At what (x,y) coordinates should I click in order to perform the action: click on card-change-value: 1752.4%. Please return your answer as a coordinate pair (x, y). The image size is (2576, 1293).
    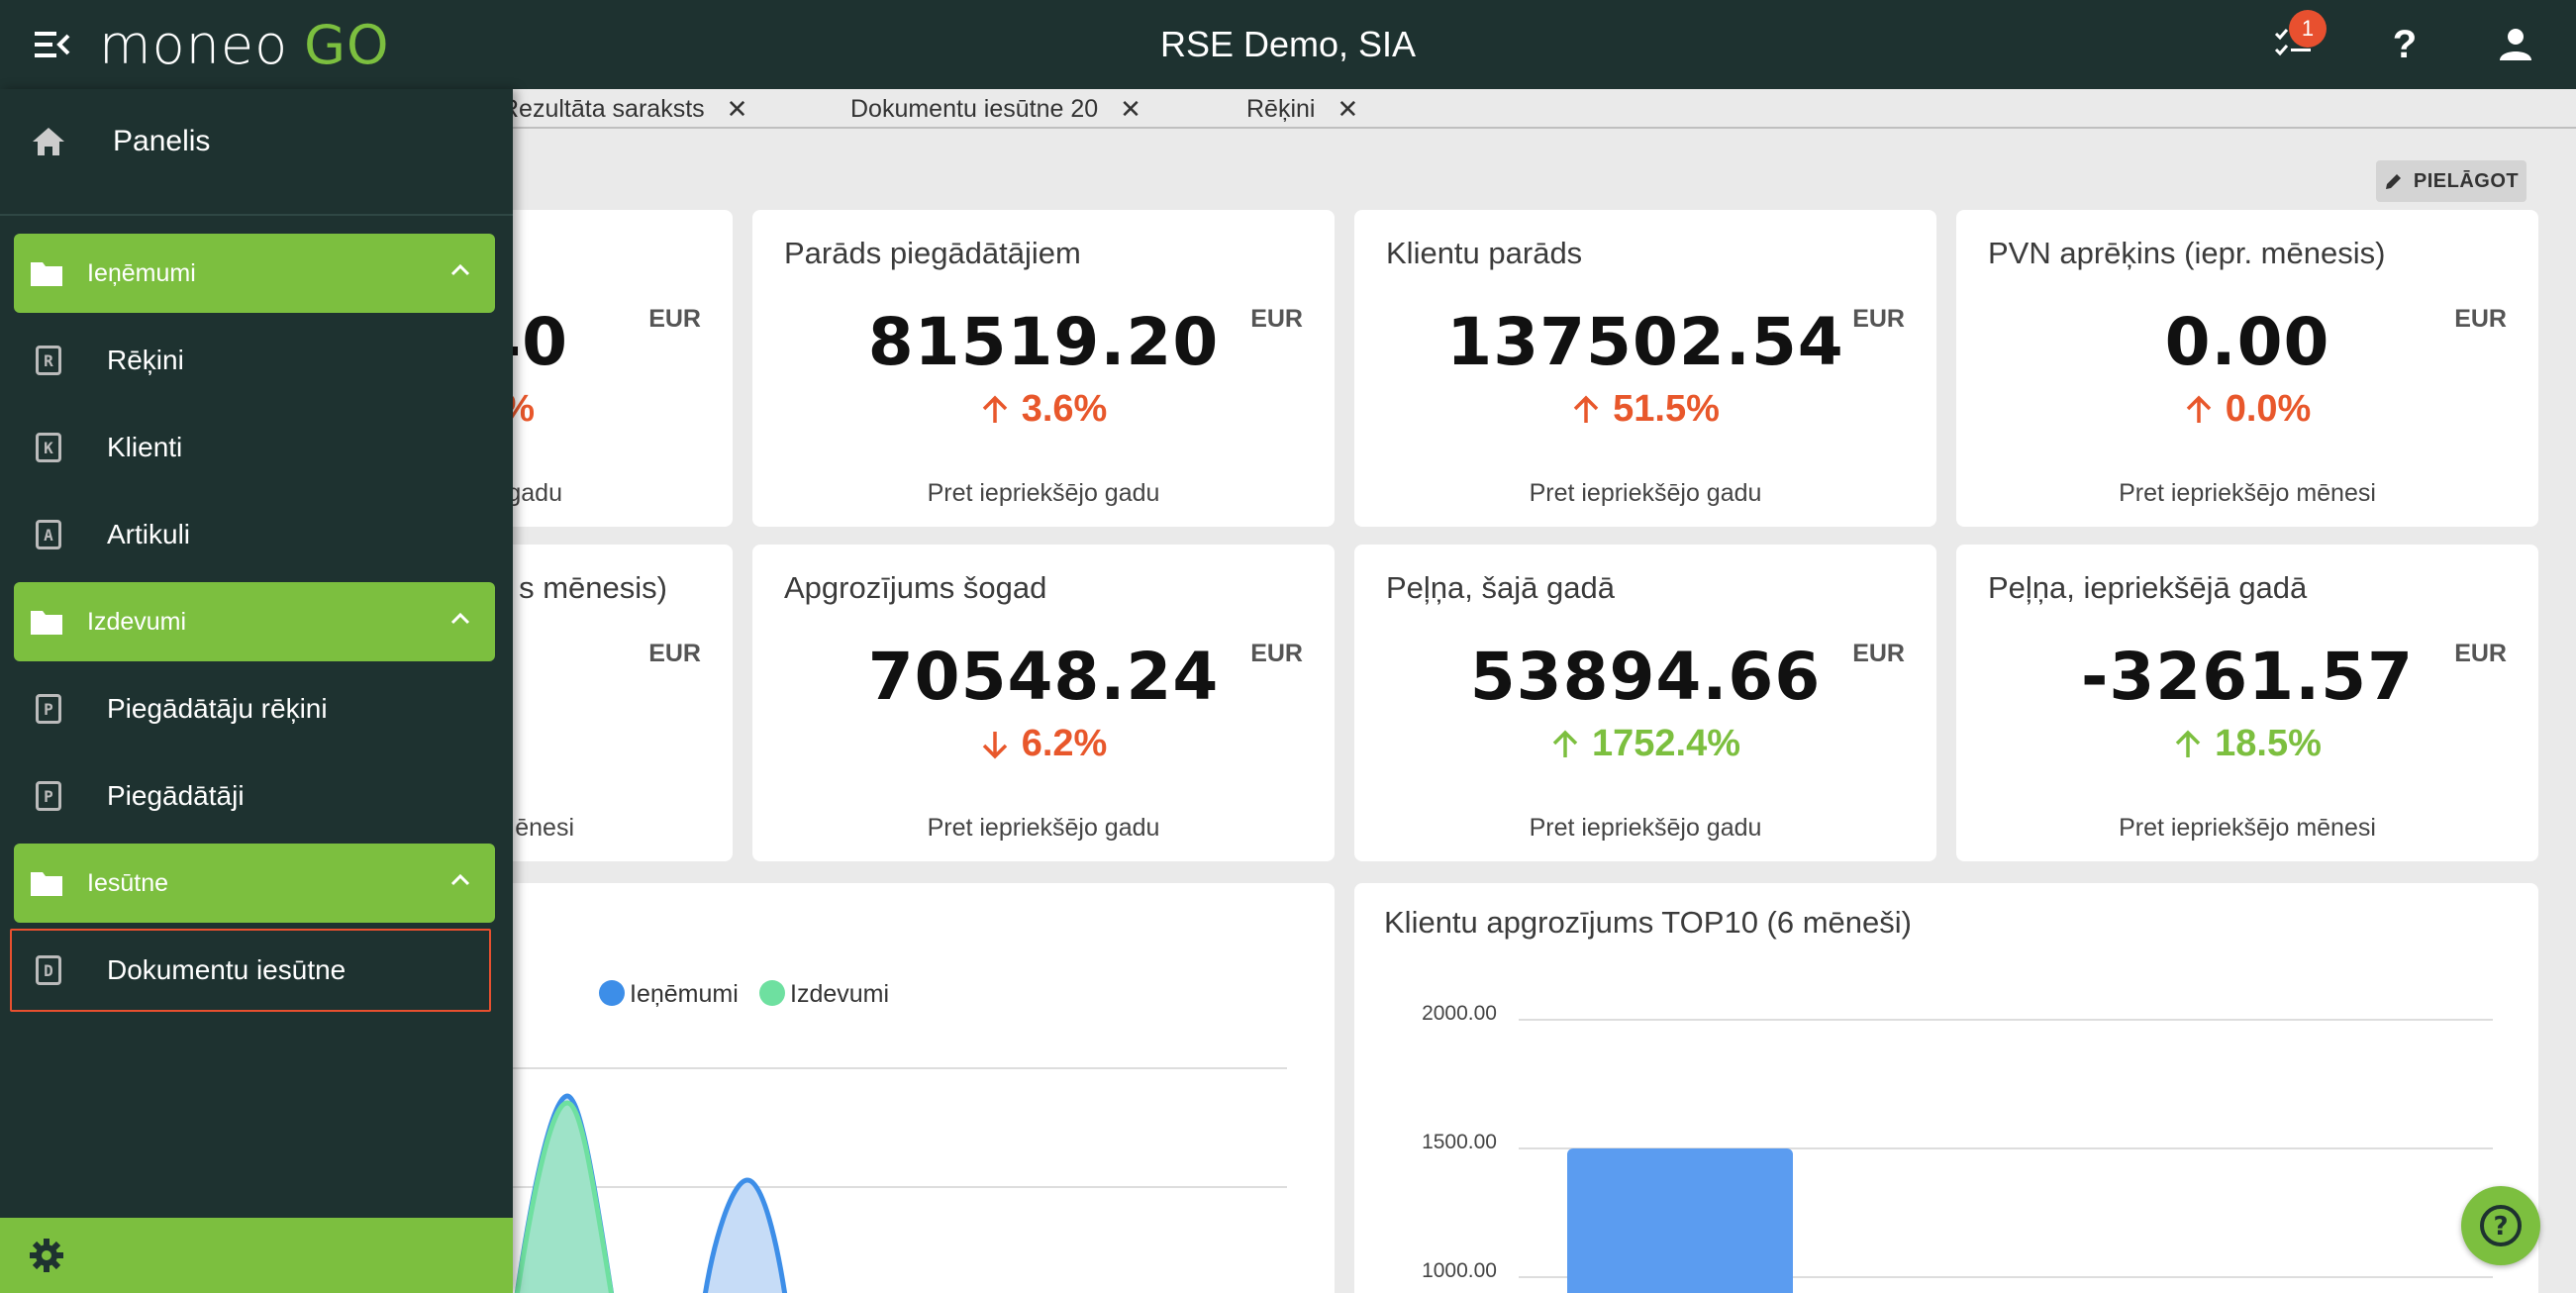
    Looking at the image, I should click on (1665, 743).